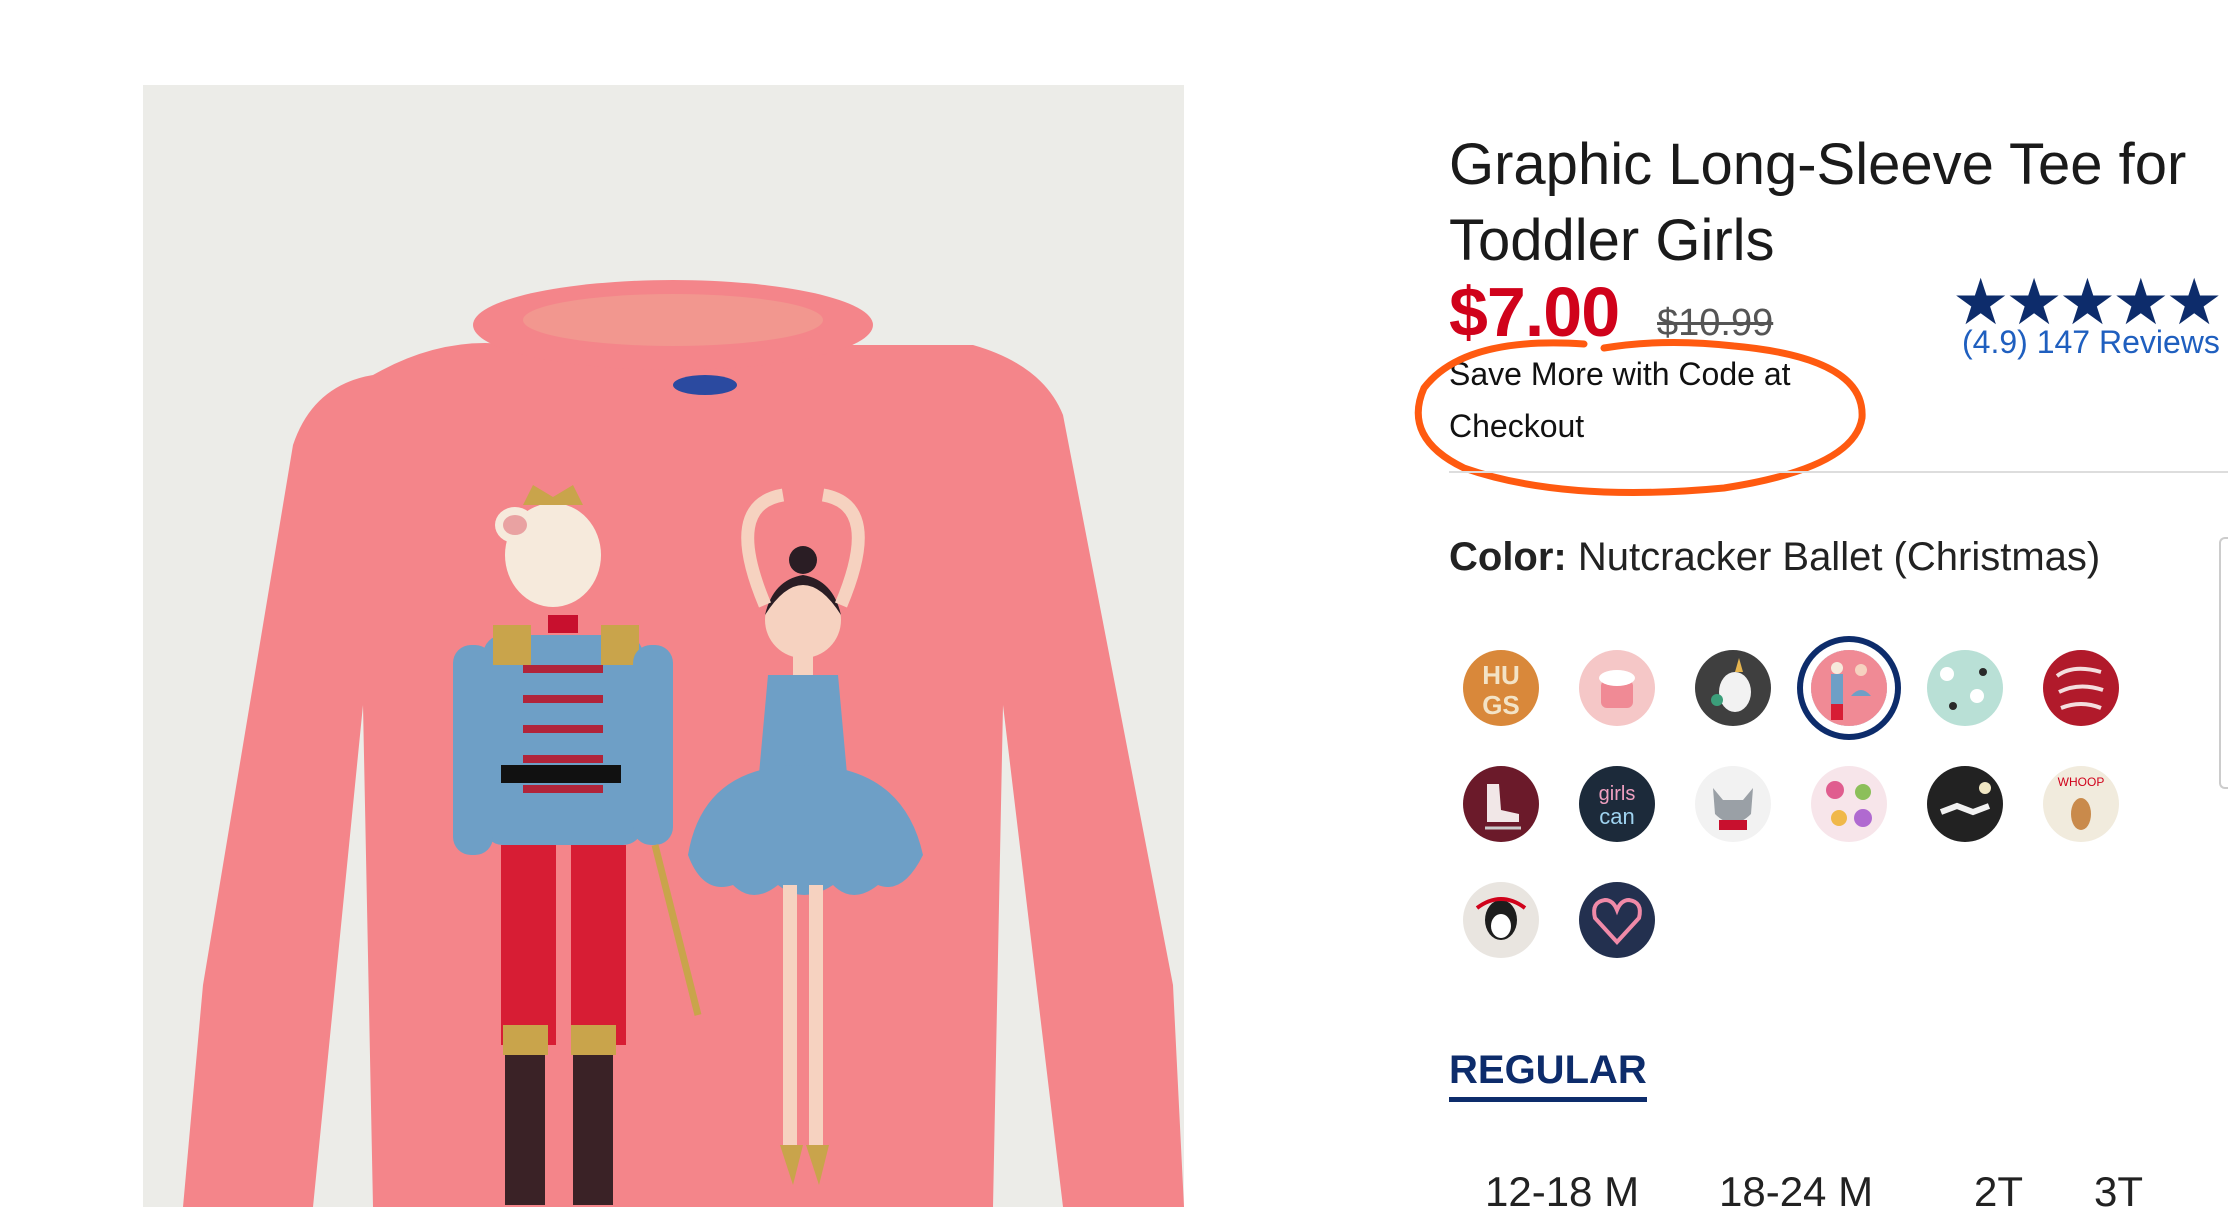 The height and width of the screenshot is (1216, 2228). I want to click on svg-text: GS, so click(1501, 705).